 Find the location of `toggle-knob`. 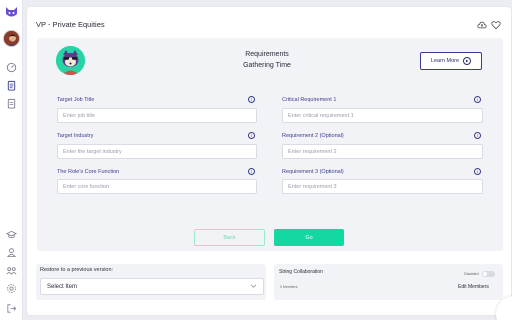

toggle-knob is located at coordinates (485, 274).